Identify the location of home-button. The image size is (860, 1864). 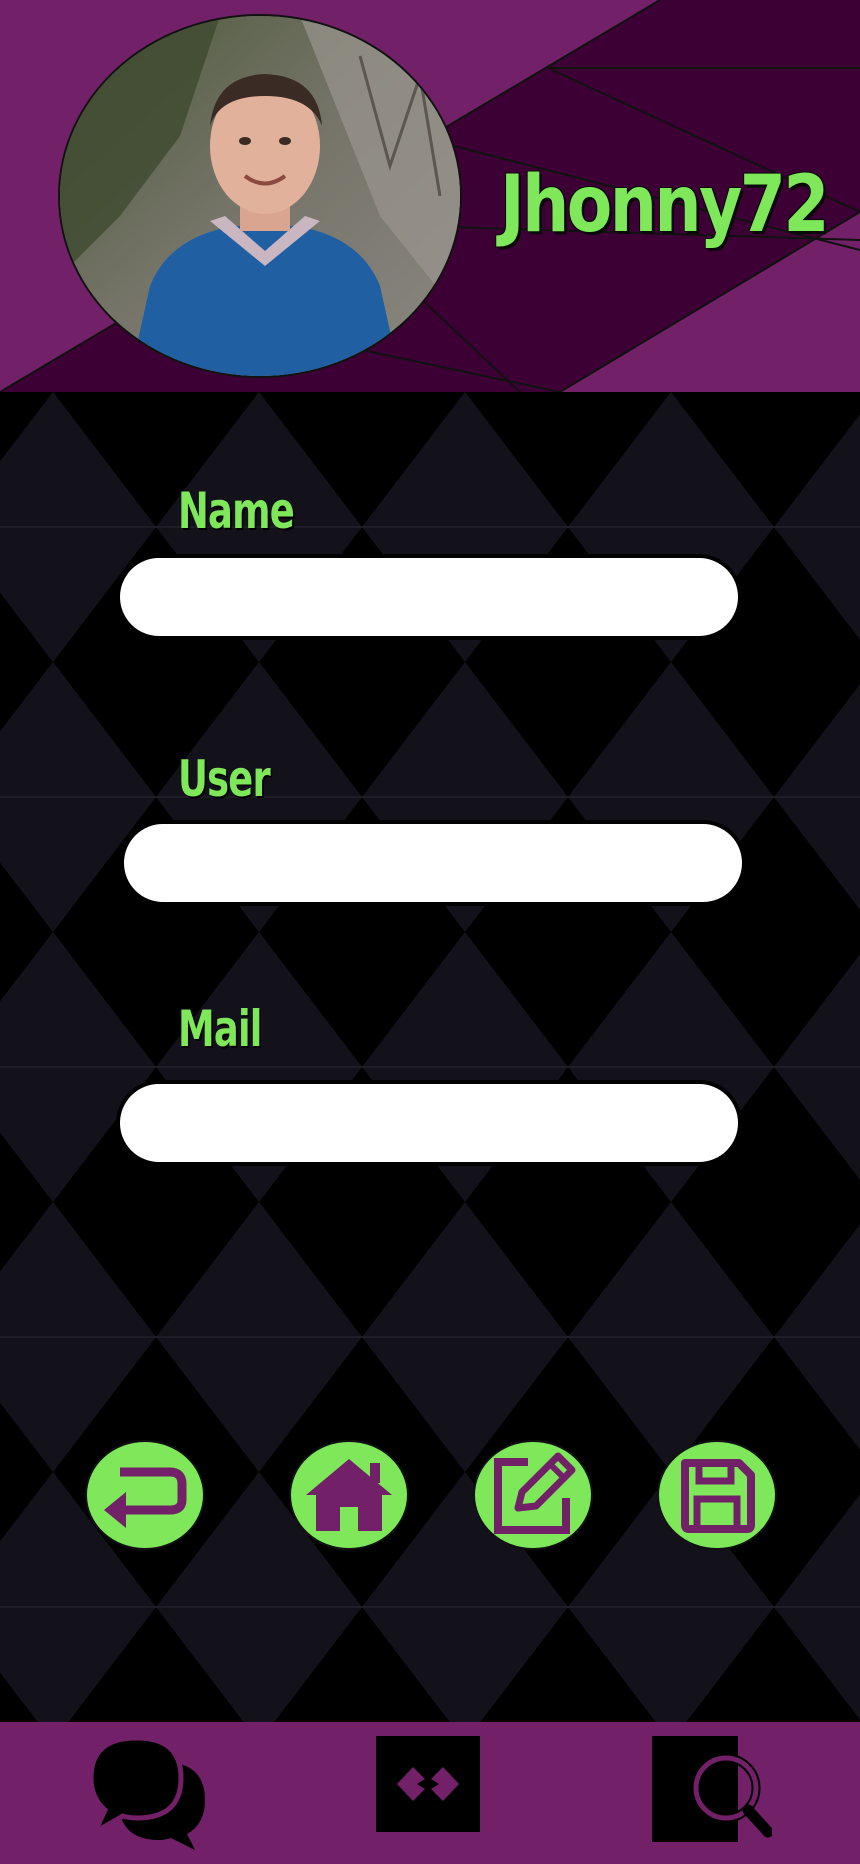
(349, 1495).